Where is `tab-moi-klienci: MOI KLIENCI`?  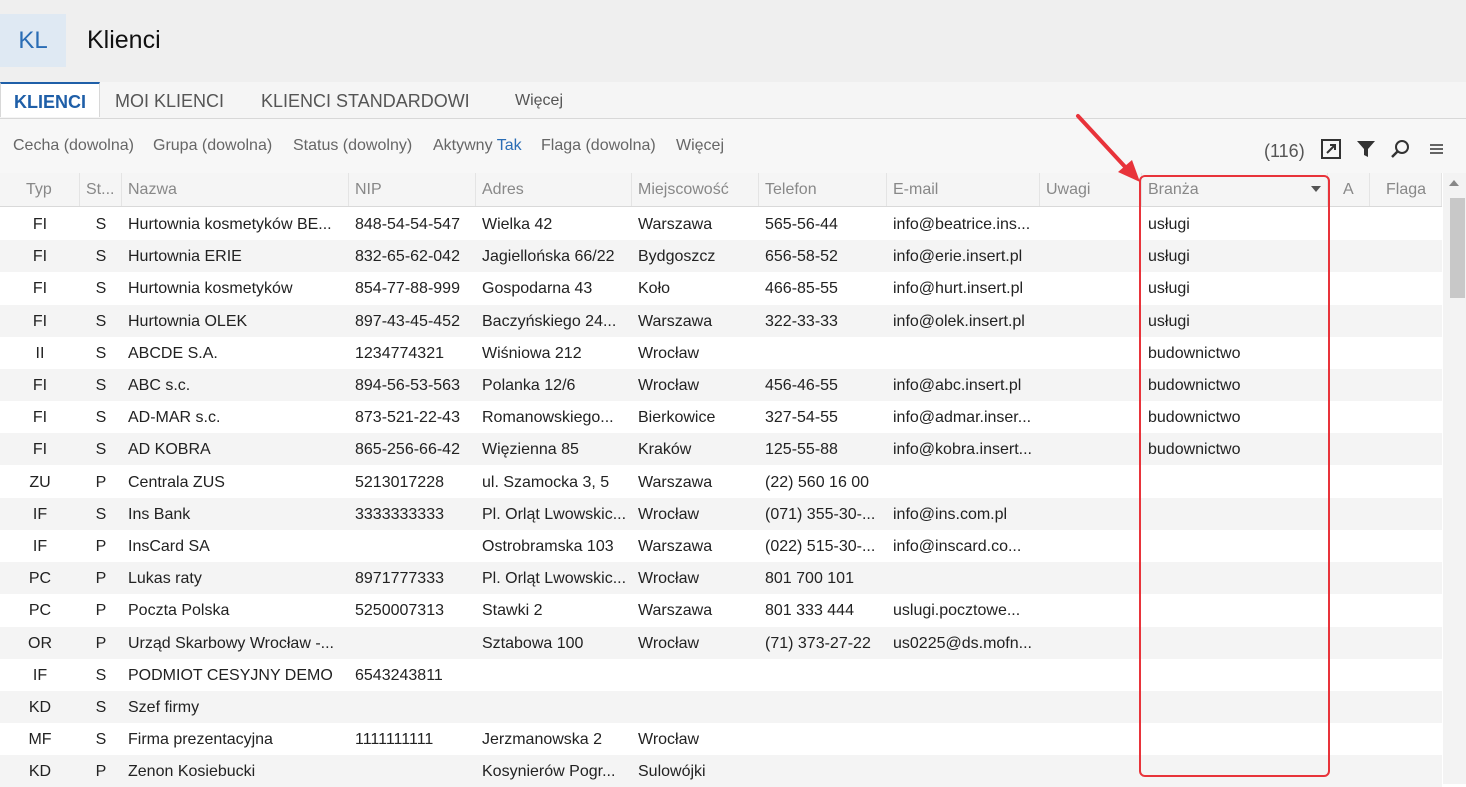
tab-moi-klienci: MOI KLIENCI is located at coordinates (169, 100).